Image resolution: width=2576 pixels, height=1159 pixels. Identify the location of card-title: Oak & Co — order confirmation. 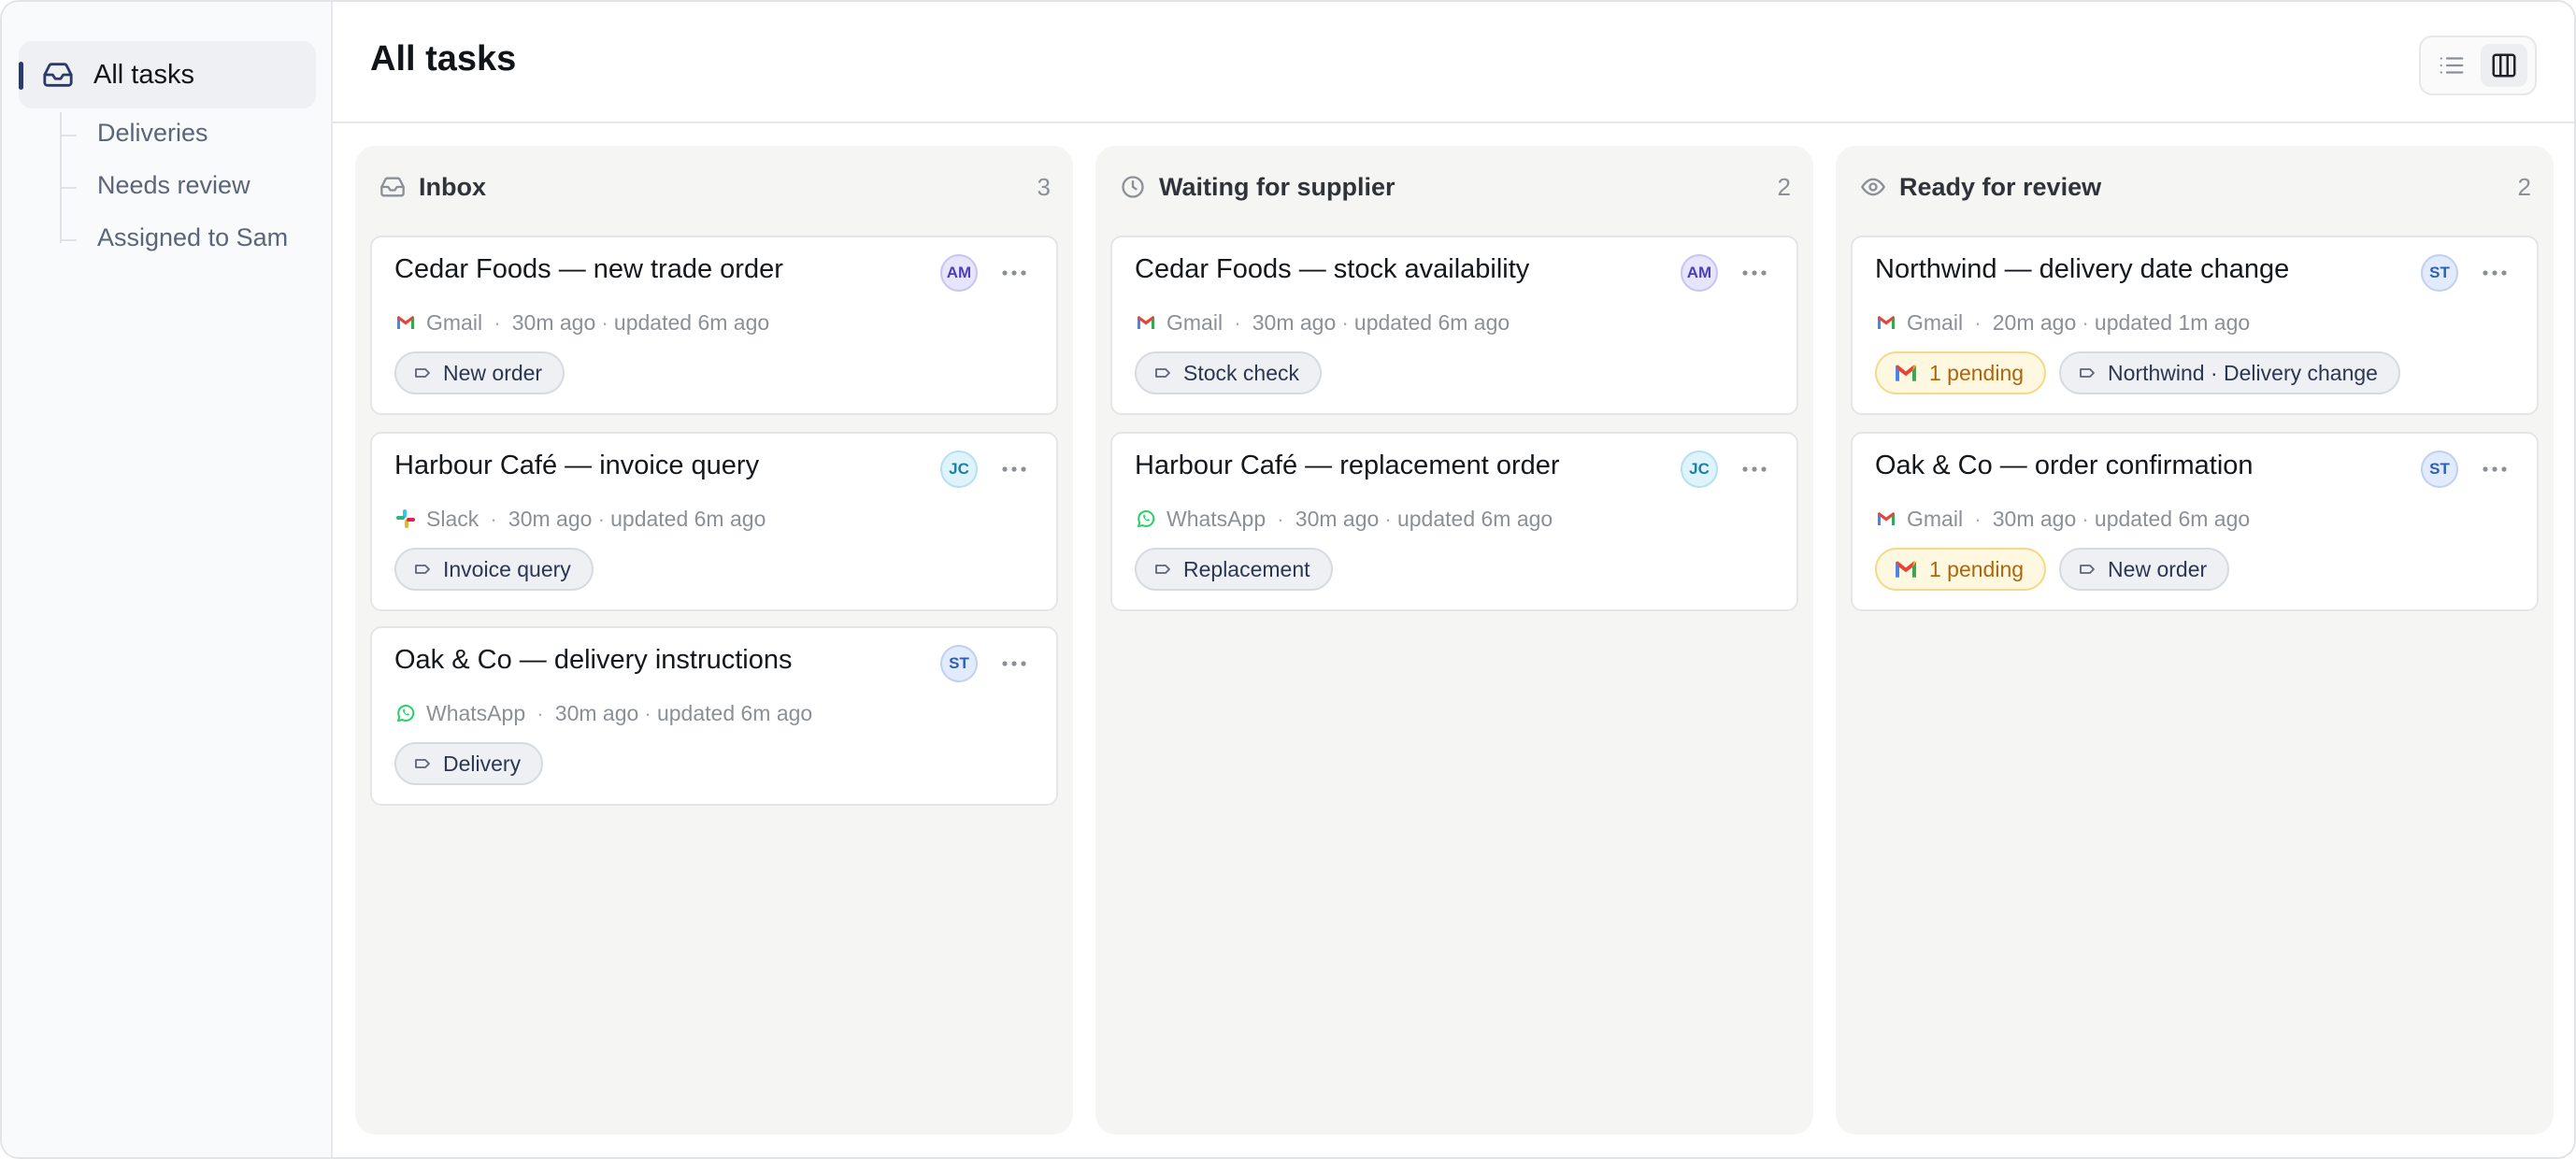
(2064, 465).